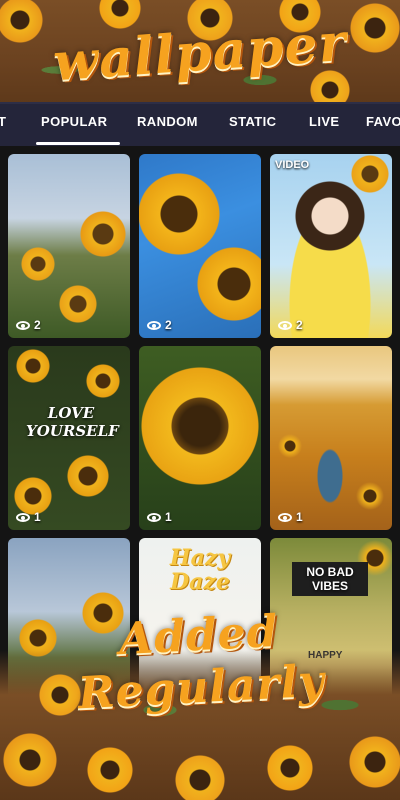  Describe the element at coordinates (200, 52) in the screenshot. I see `promo-headline: wallpaper` at that location.